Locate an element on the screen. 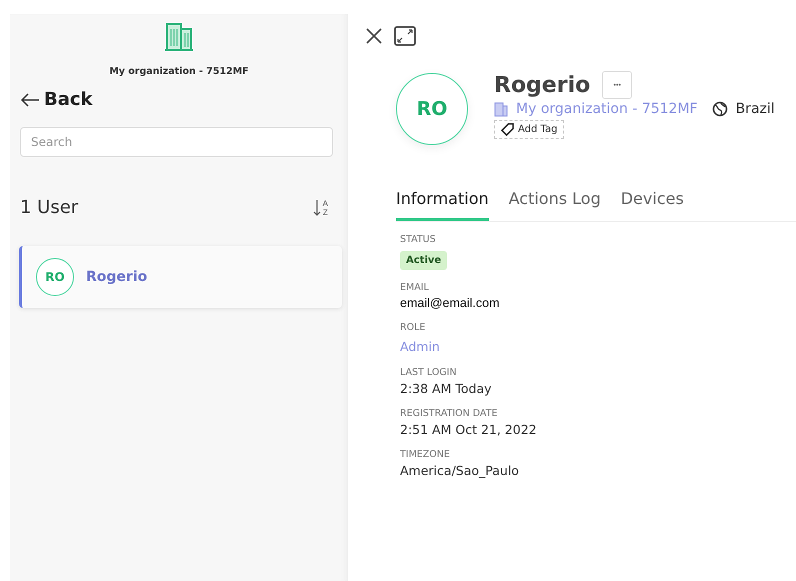 The height and width of the screenshot is (581, 796). expand-icon is located at coordinates (405, 36).